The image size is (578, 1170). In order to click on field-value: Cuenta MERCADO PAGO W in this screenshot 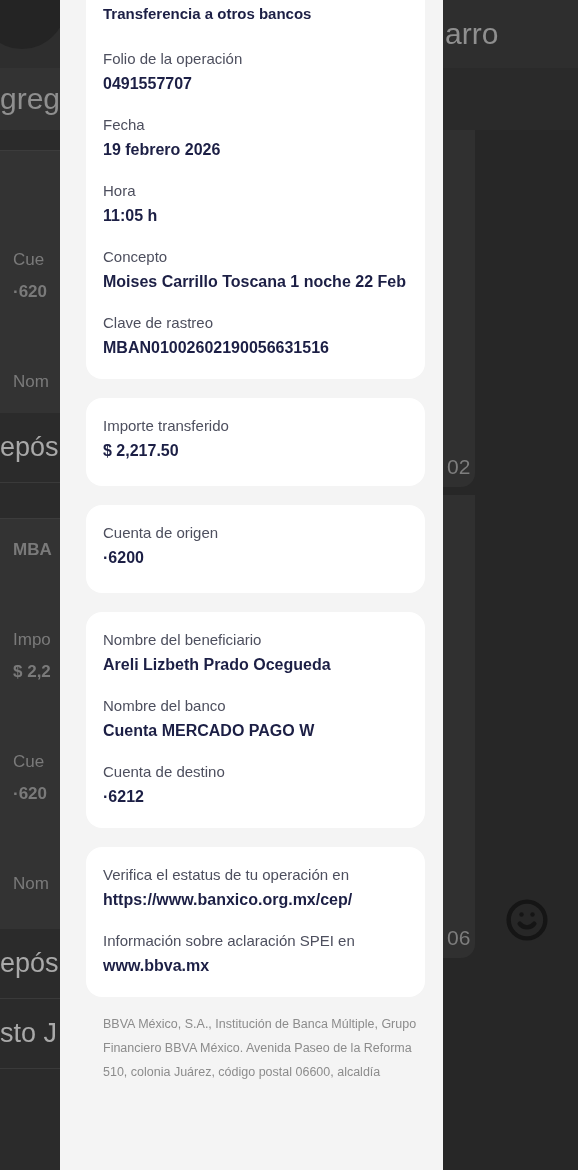, I will do `click(209, 731)`.